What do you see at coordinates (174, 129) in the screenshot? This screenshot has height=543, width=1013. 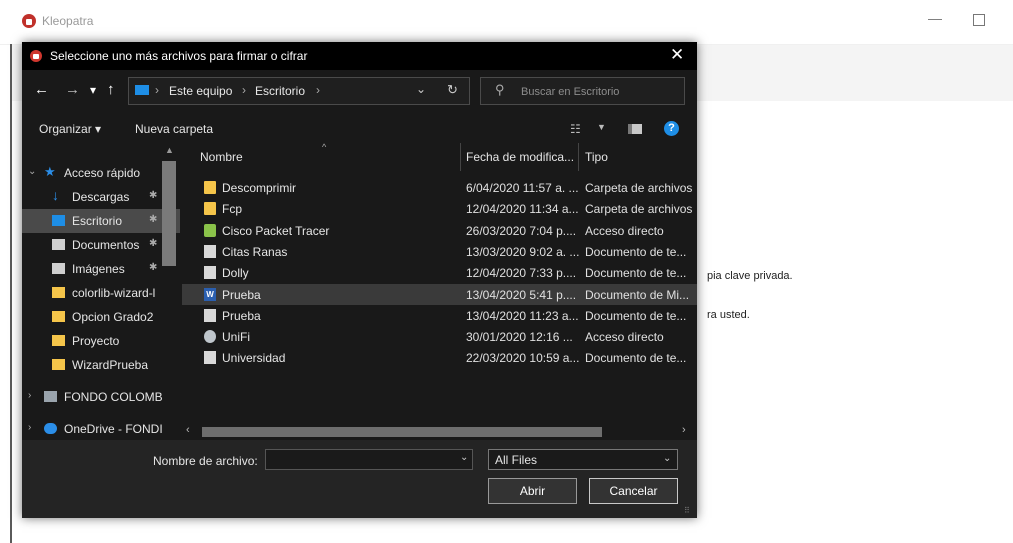 I see `new-folder-button: Nueva carpeta` at bounding box center [174, 129].